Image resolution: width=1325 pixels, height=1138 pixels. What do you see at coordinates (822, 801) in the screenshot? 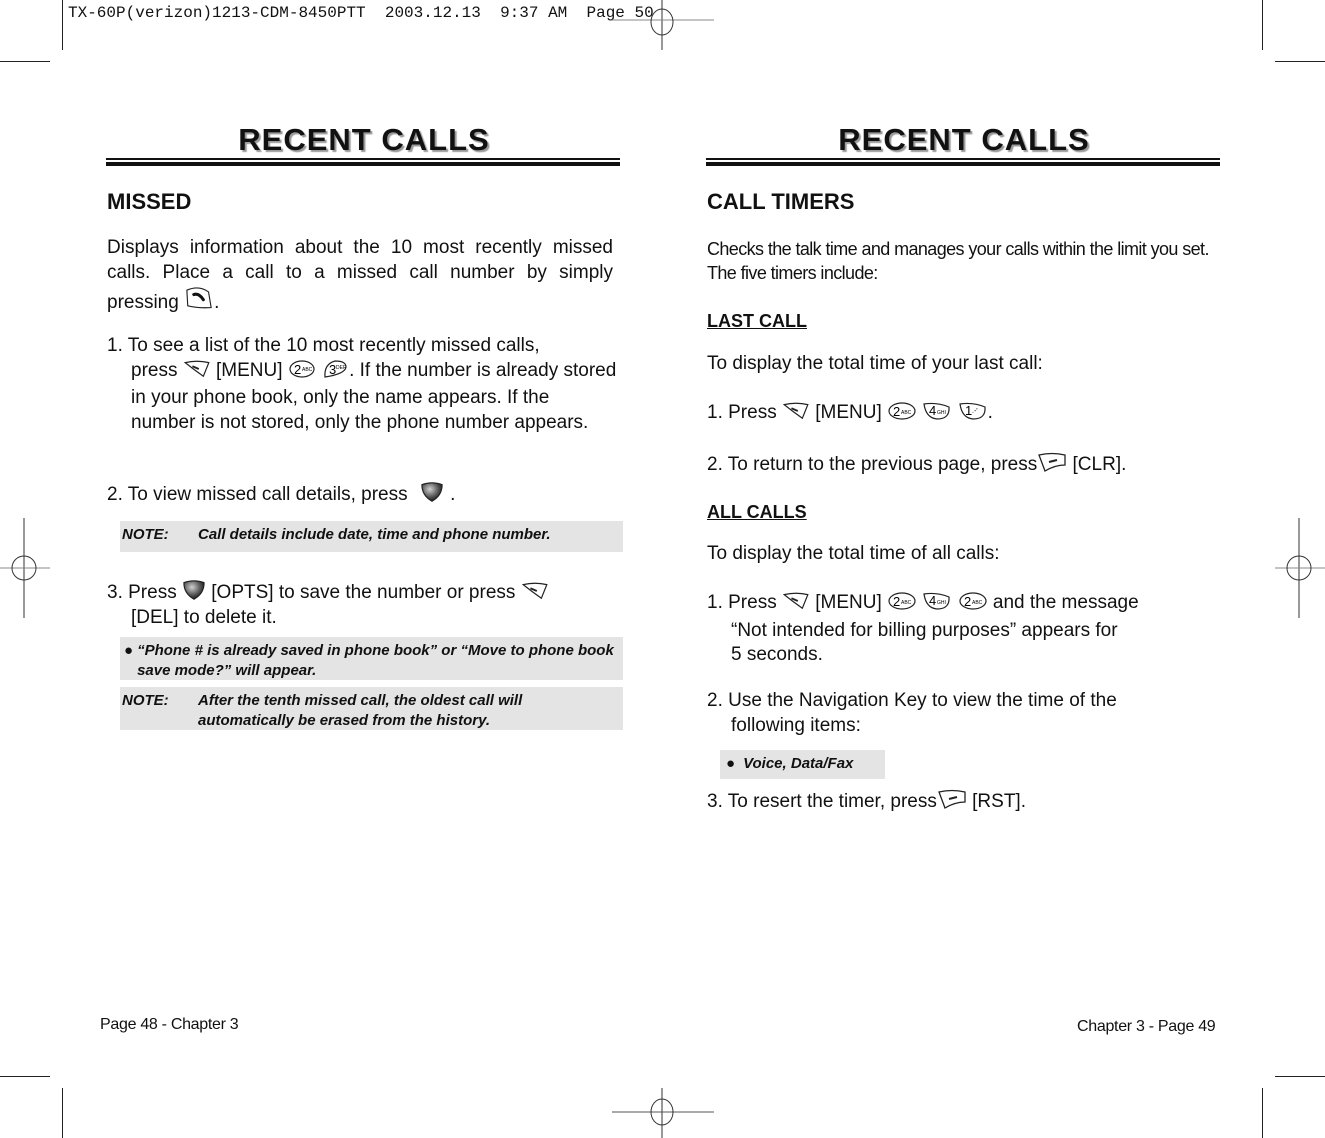
I see `step-text: 3. To resert the timer, press` at bounding box center [822, 801].